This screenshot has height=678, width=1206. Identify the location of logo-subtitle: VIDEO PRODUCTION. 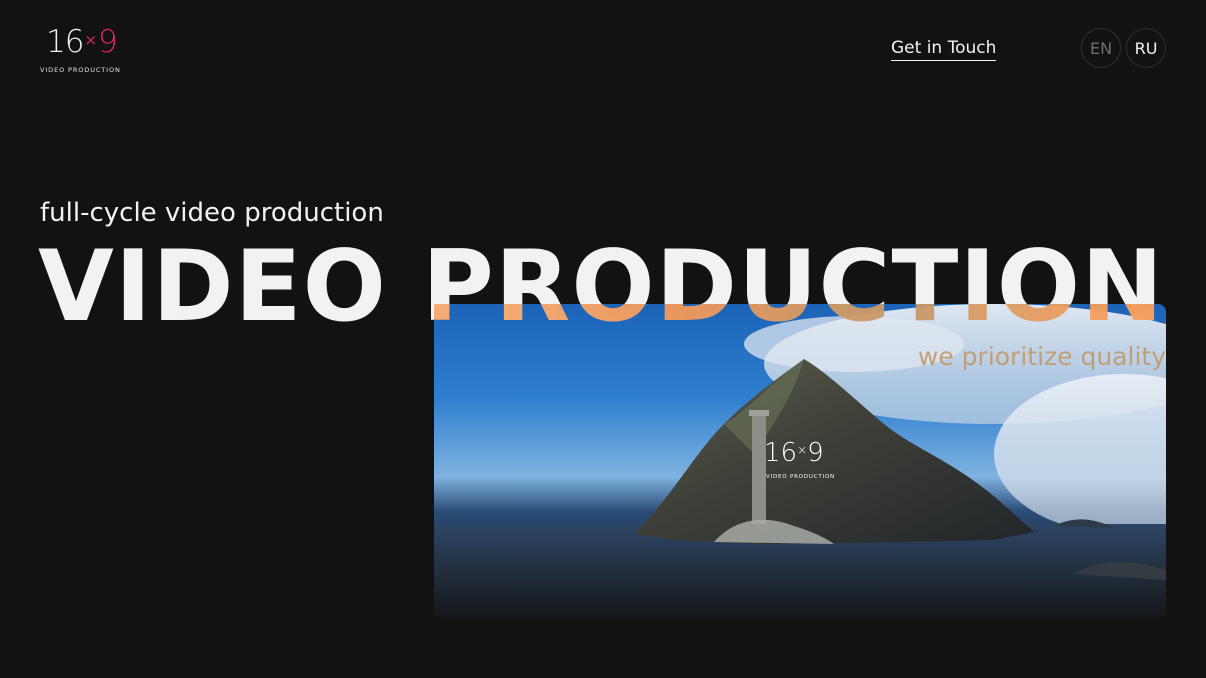
(80, 70).